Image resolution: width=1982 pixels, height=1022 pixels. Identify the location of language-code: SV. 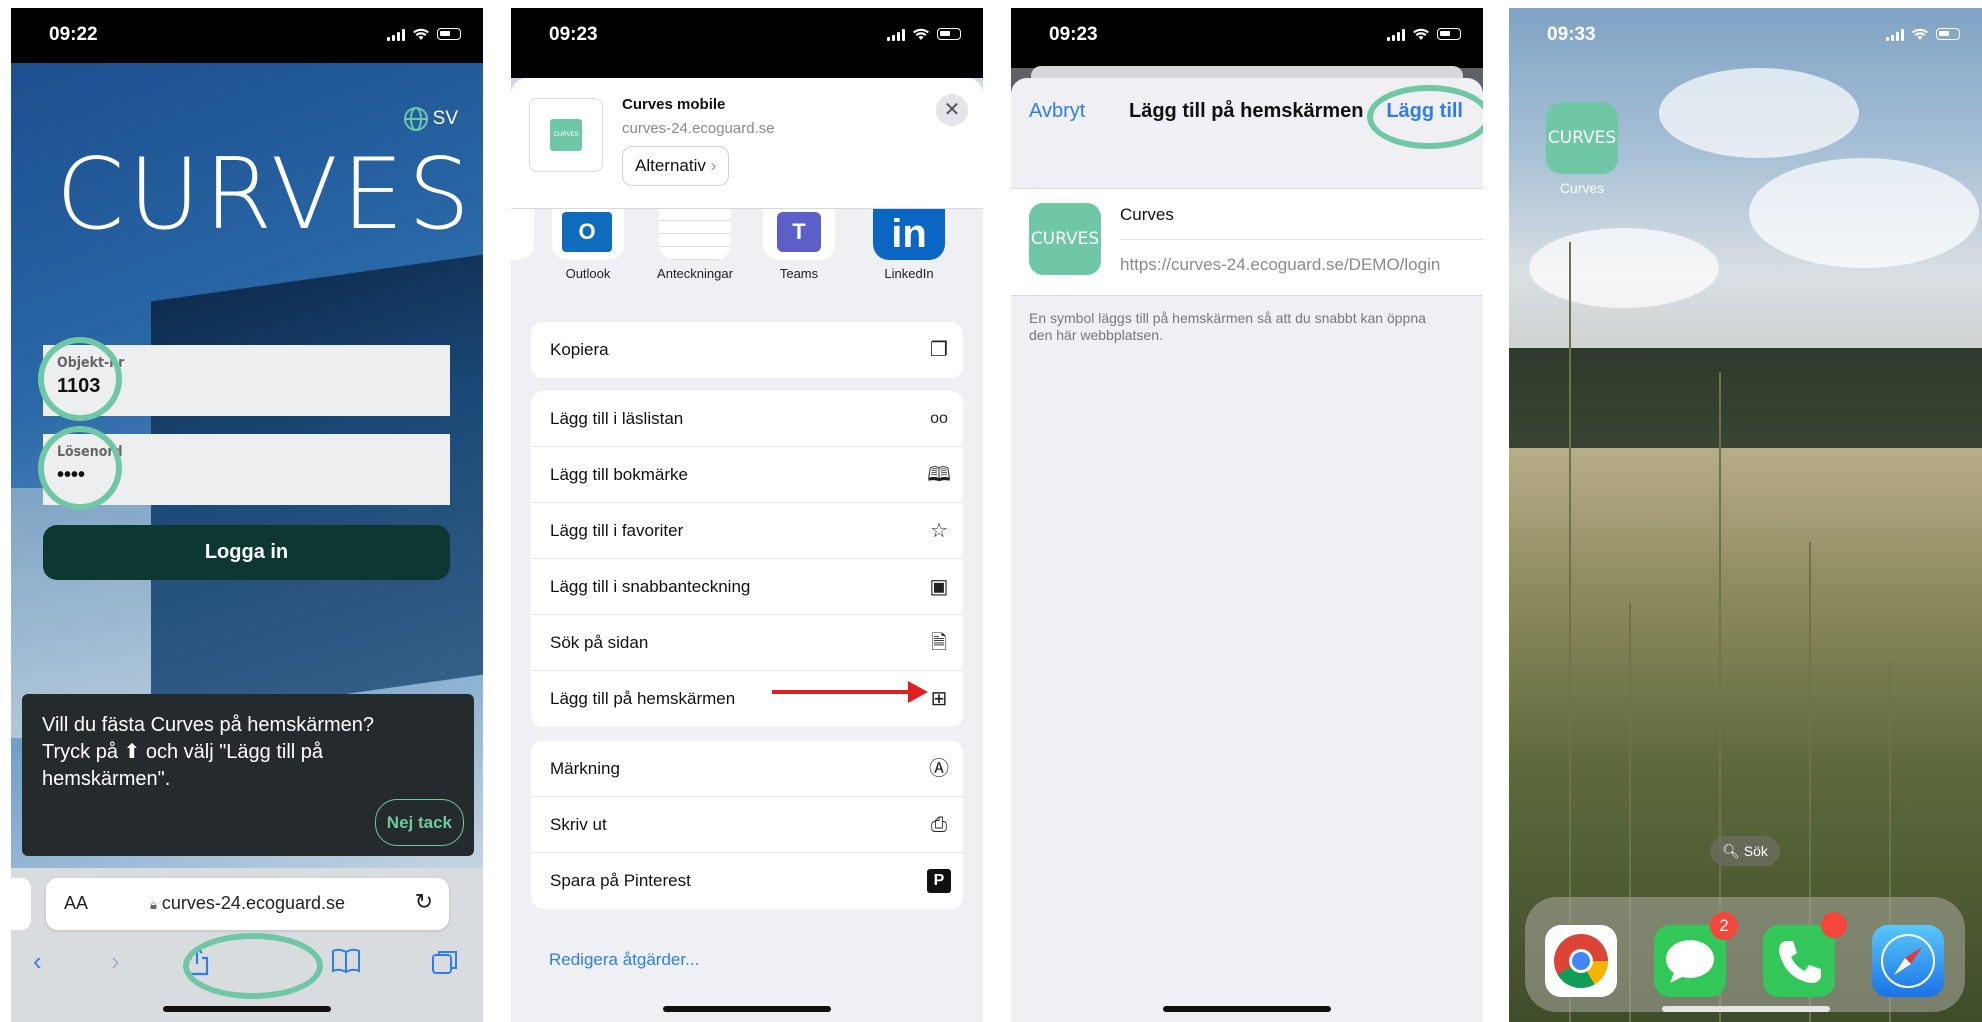
(445, 118).